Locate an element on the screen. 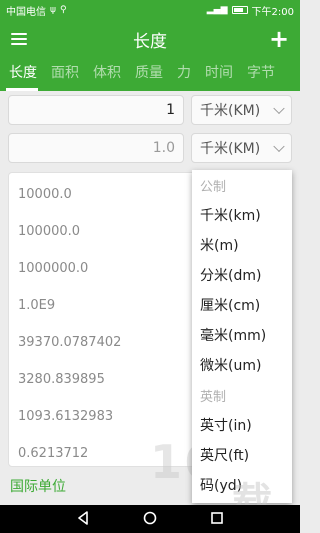 This screenshot has height=533, width=320. home-button is located at coordinates (150, 519).